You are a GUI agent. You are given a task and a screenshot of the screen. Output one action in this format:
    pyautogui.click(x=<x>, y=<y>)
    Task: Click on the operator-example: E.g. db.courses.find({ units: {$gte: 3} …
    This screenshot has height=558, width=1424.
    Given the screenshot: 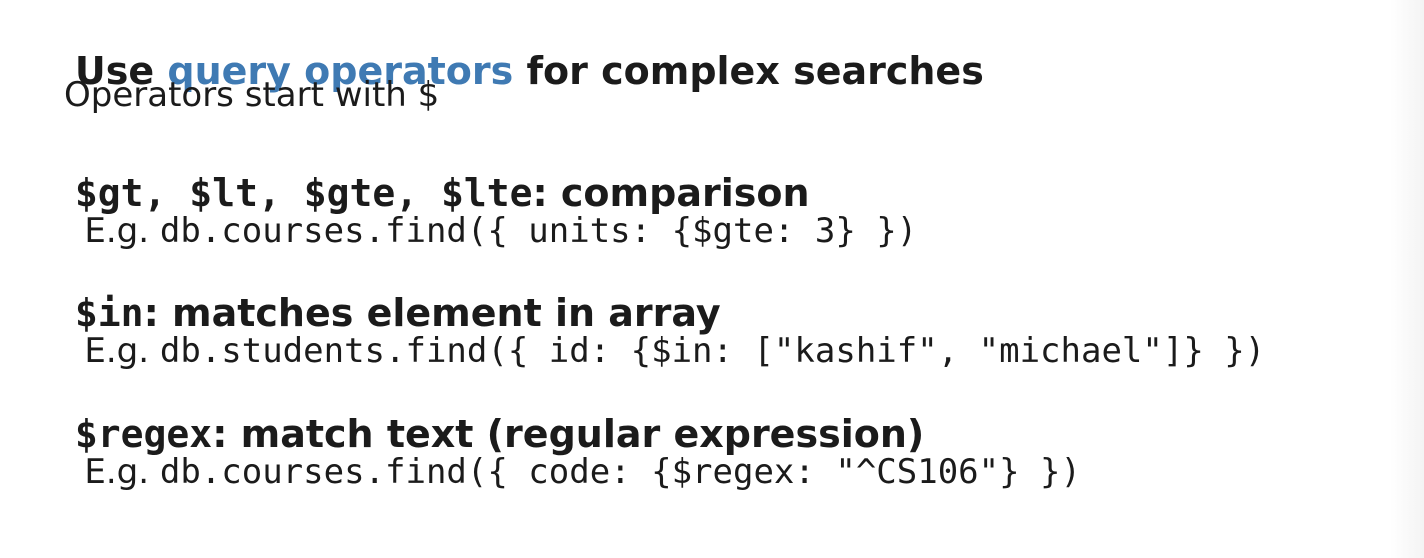 What is the action you would take?
    pyautogui.click(x=490, y=231)
    